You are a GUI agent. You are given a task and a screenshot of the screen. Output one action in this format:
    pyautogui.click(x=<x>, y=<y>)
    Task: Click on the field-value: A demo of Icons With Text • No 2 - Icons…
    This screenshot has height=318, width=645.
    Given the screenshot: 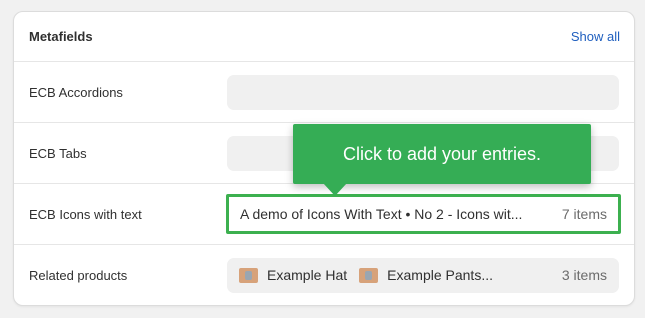 What is the action you would take?
    pyautogui.click(x=381, y=214)
    